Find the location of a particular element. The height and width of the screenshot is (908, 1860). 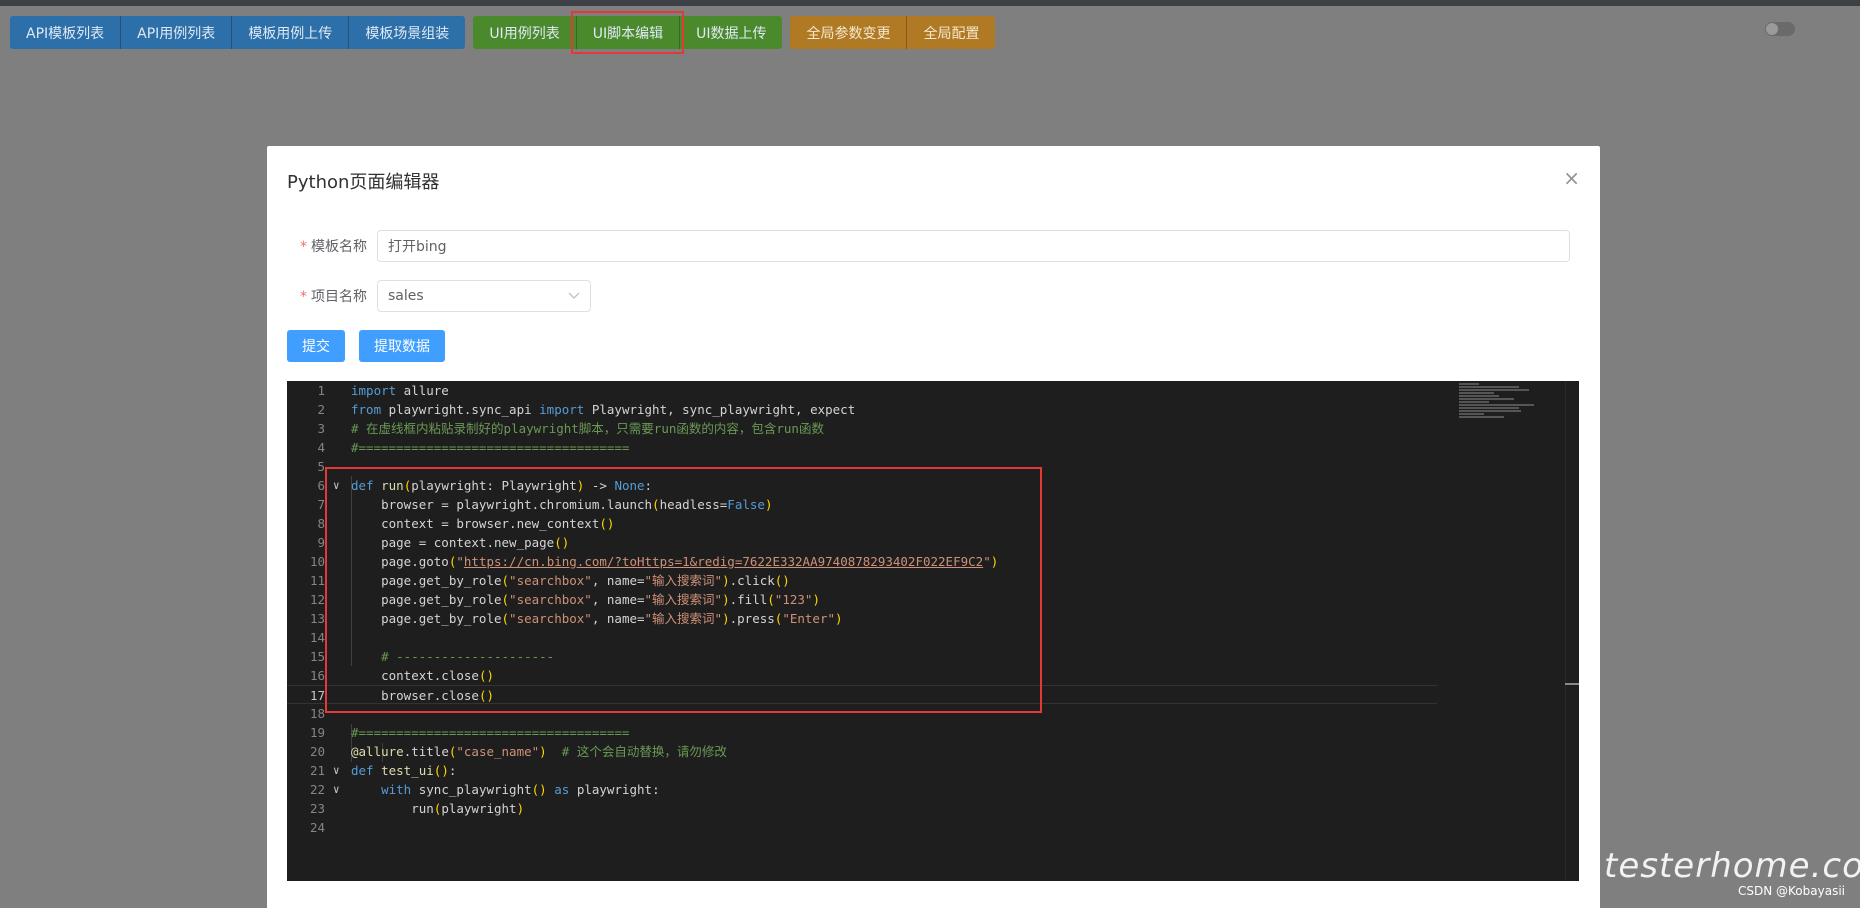

editor-scrollbar is located at coordinates (1572, 631).